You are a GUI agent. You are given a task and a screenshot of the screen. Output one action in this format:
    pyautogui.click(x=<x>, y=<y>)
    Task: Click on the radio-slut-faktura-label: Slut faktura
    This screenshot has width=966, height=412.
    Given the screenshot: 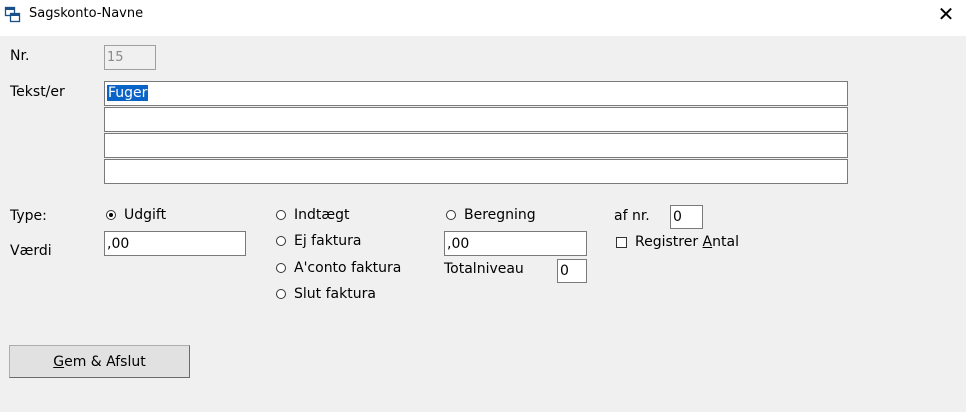 What is the action you would take?
    pyautogui.click(x=335, y=294)
    